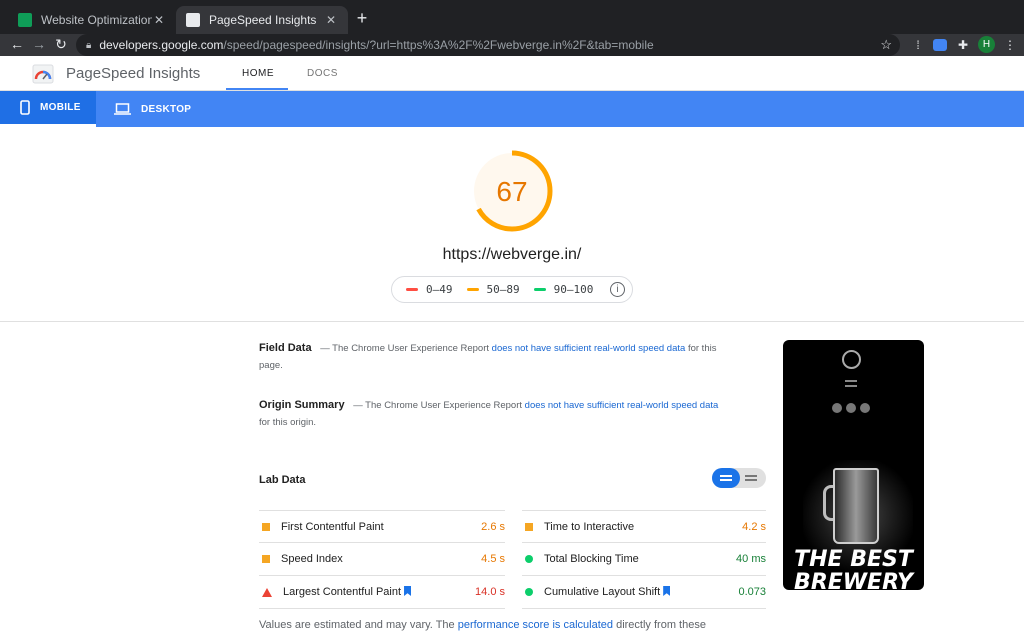 This screenshot has height=640, width=1024. I want to click on brewery-logo-icon, so click(851, 359).